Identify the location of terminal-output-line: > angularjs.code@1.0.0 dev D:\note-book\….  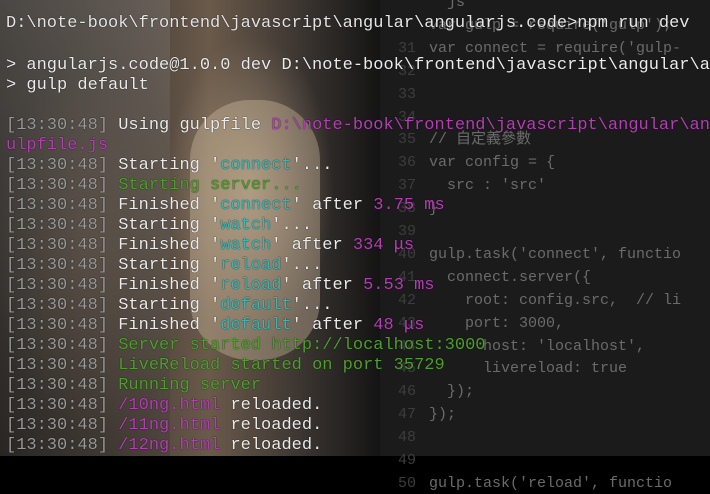
(358, 66).